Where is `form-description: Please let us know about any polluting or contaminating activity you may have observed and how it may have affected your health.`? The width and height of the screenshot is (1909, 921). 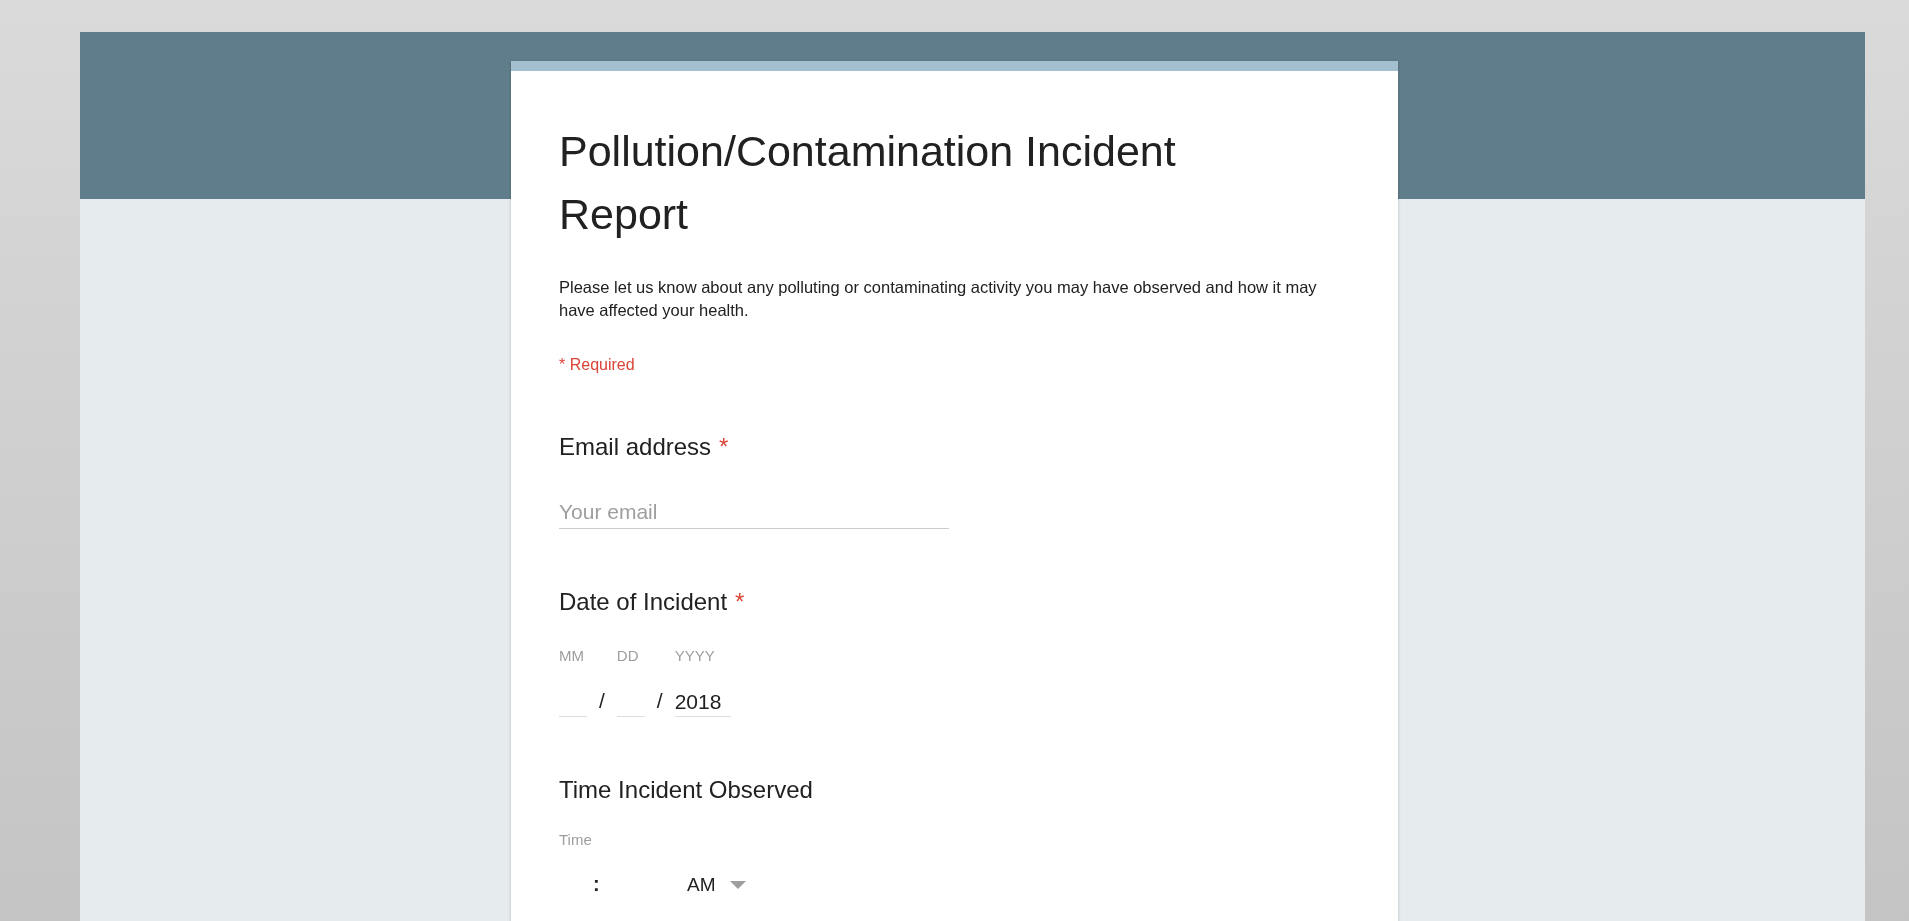
form-description: Please let us know about any polluting or contaminating activity you may have observed and how it may have affected your health. is located at coordinates (938, 299).